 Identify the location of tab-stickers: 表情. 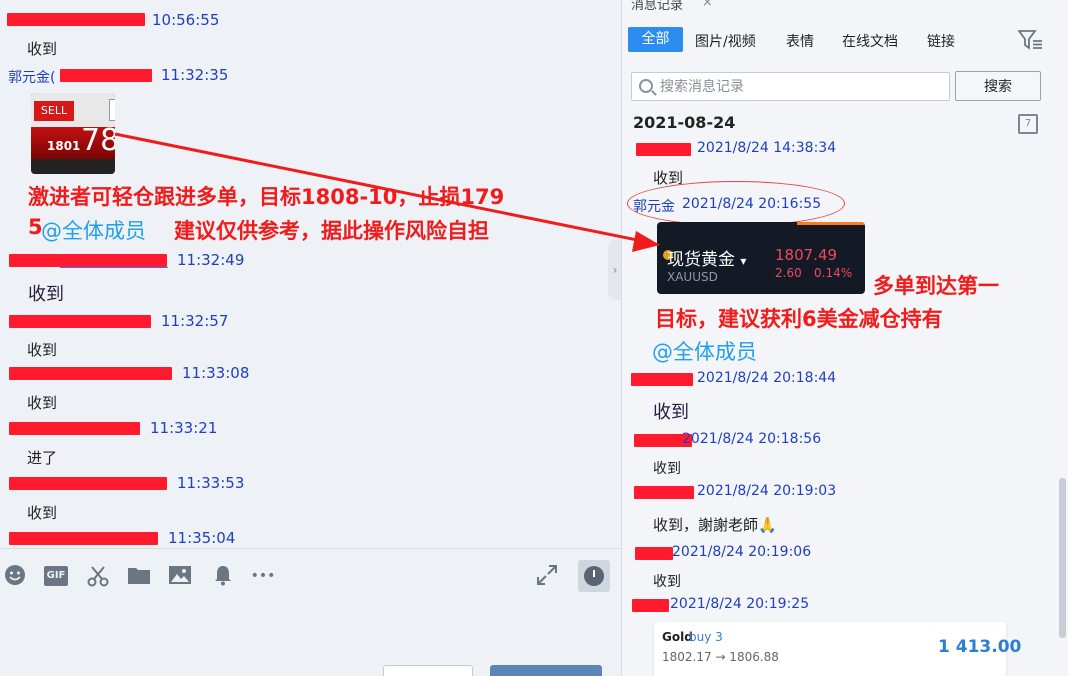
(800, 41).